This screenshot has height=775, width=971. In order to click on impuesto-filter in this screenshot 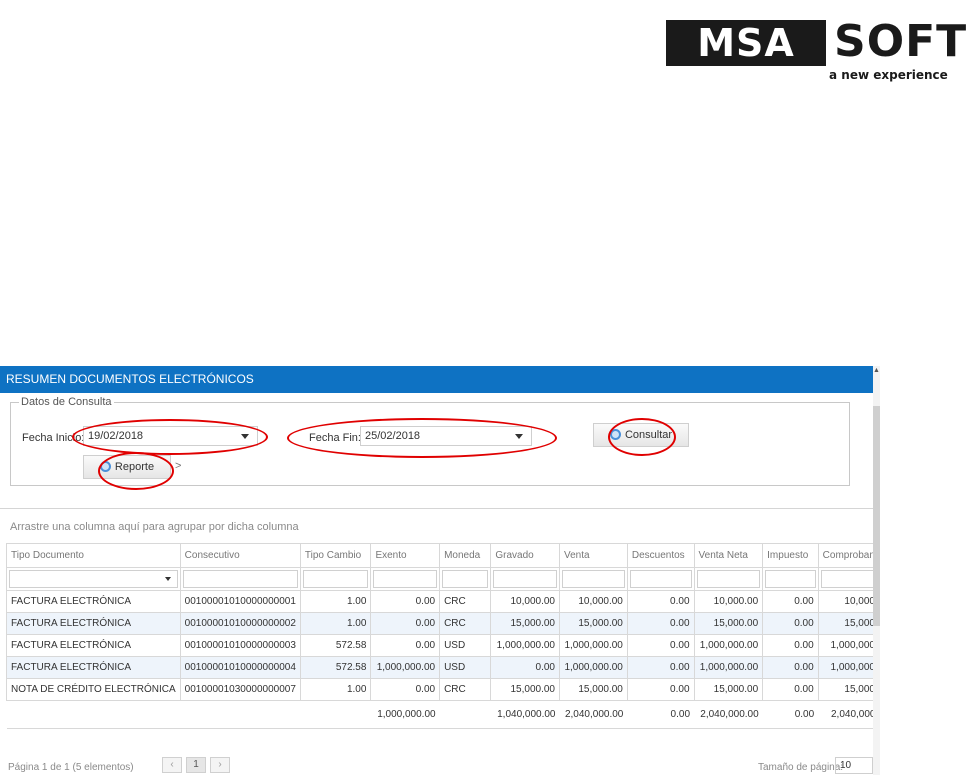, I will do `click(790, 579)`.